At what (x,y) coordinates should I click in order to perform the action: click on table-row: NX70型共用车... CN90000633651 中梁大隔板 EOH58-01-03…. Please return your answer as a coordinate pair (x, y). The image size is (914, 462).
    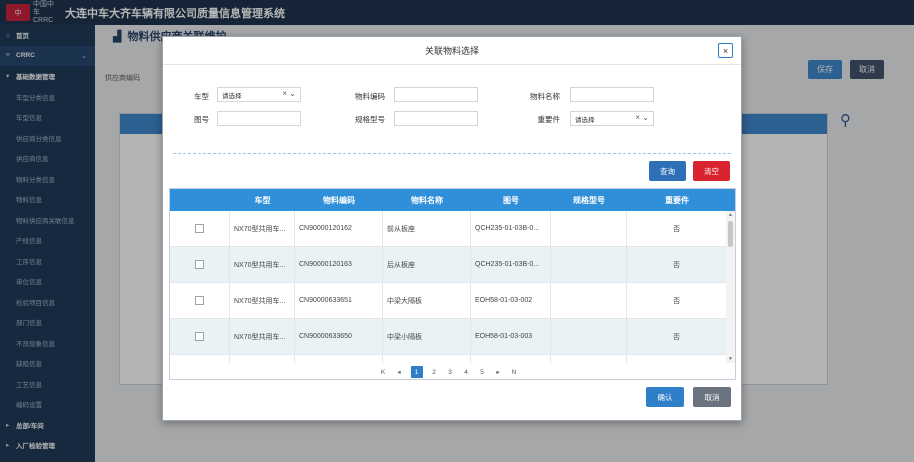
    Looking at the image, I should click on (448, 301).